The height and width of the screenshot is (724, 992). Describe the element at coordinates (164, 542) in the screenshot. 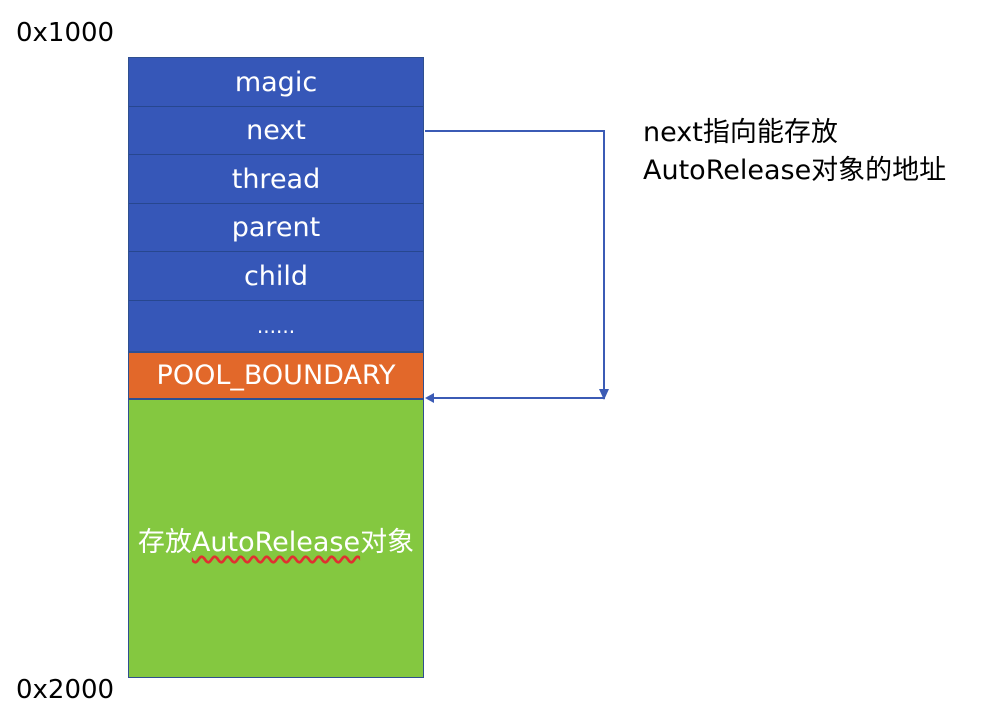

I see `storage-label-prefix: 存放` at that location.